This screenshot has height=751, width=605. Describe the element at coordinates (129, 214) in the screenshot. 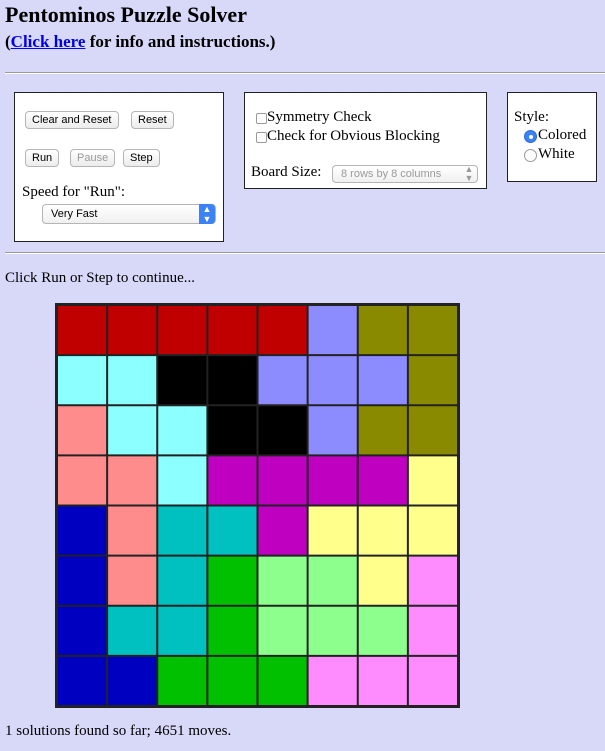

I see `speed-select: Very Fast ▲ ▼` at that location.